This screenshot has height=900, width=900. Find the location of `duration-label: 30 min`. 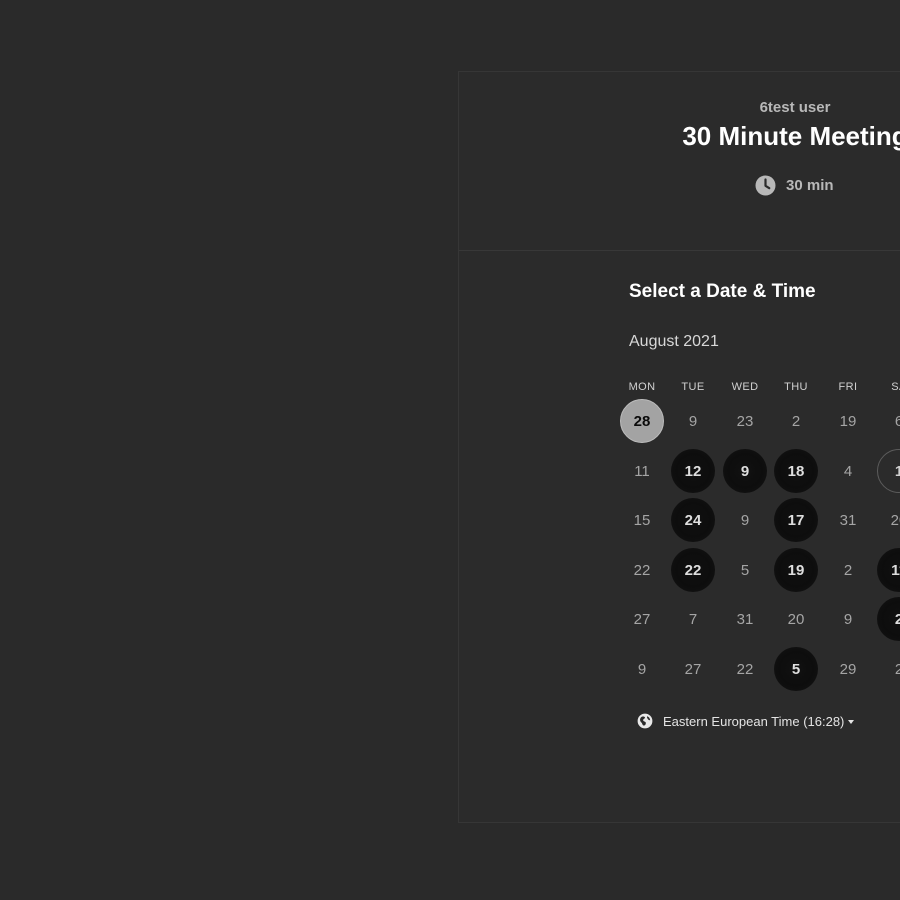

duration-label: 30 min is located at coordinates (810, 185).